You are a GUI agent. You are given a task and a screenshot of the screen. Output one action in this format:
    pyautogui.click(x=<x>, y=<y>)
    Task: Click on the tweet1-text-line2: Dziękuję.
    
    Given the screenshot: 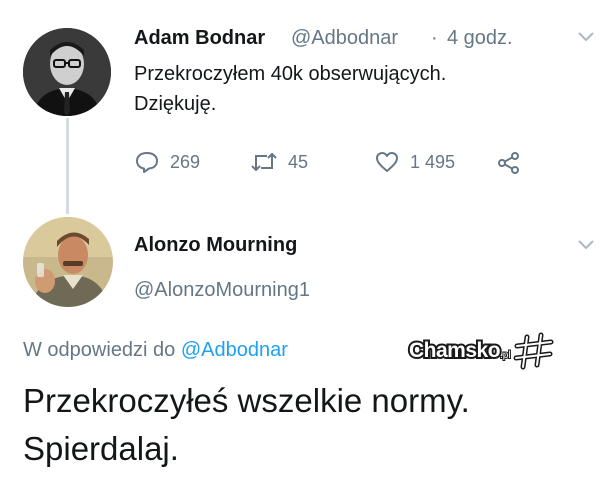 What is the action you would take?
    pyautogui.click(x=175, y=104)
    